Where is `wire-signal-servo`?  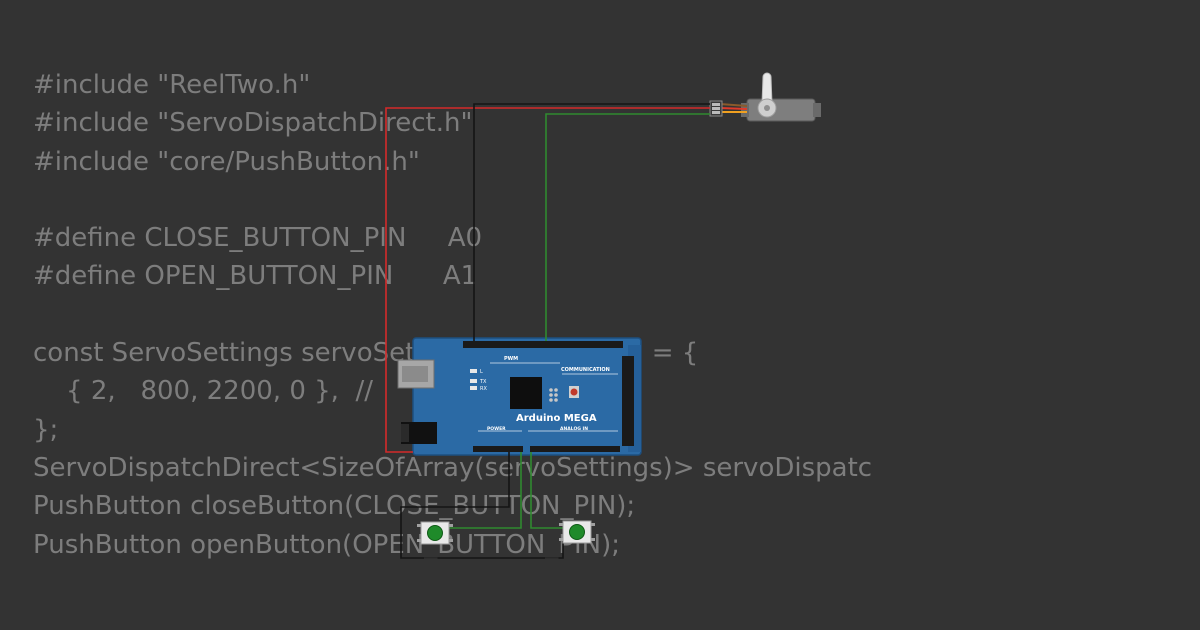
wire-signal-servo is located at coordinates (627, 227).